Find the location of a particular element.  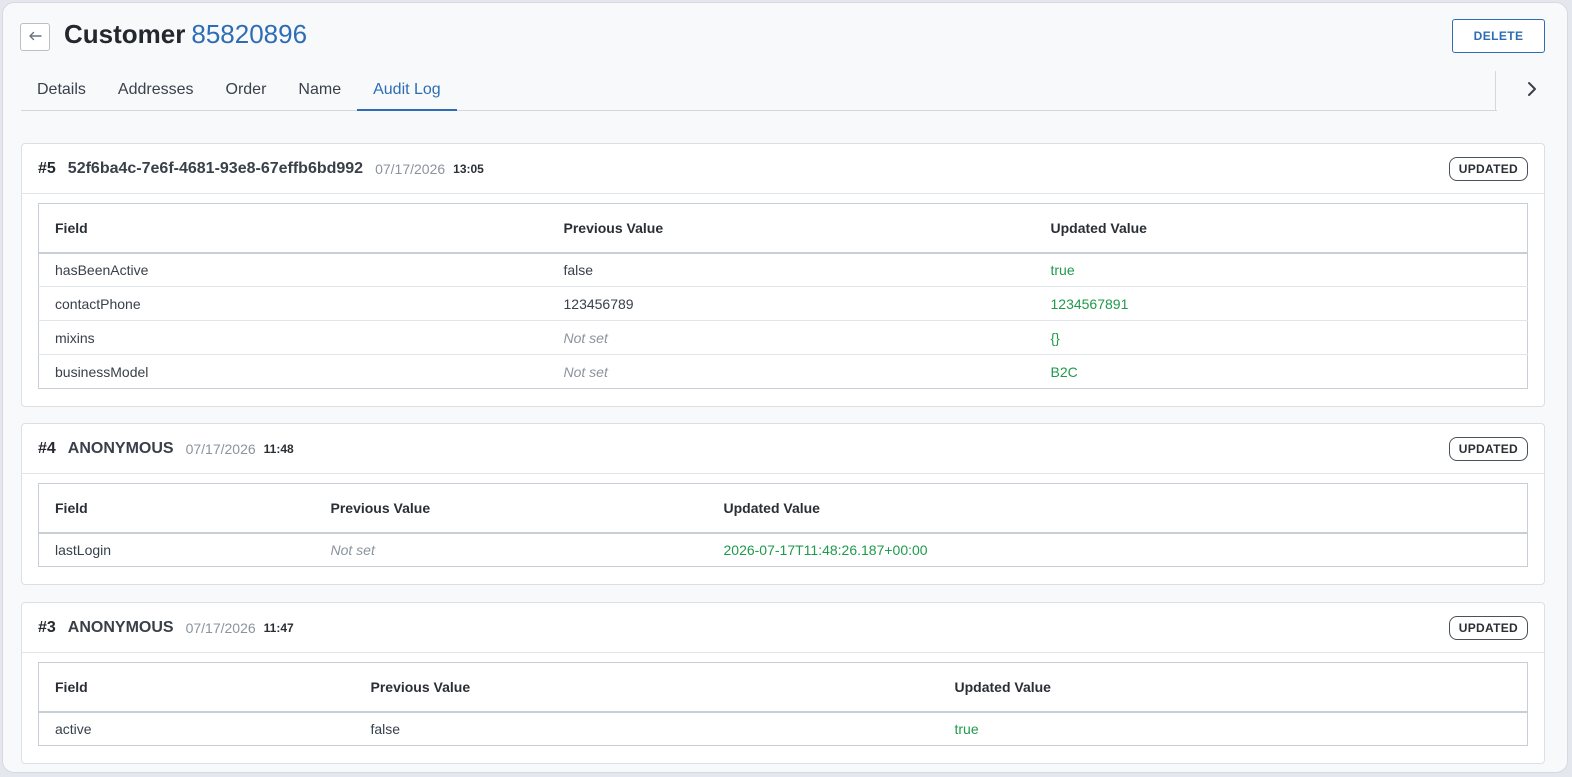

entry-user: 52f6ba4c-7e6f-4681-93e8-67effb6bd992 is located at coordinates (215, 168).